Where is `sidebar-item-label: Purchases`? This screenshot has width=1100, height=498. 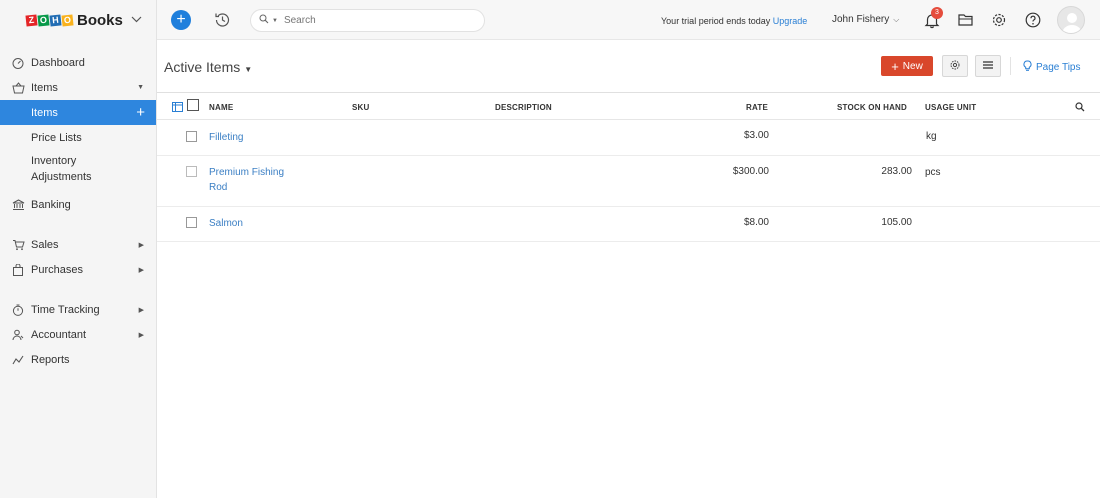
sidebar-item-label: Purchases is located at coordinates (57, 269).